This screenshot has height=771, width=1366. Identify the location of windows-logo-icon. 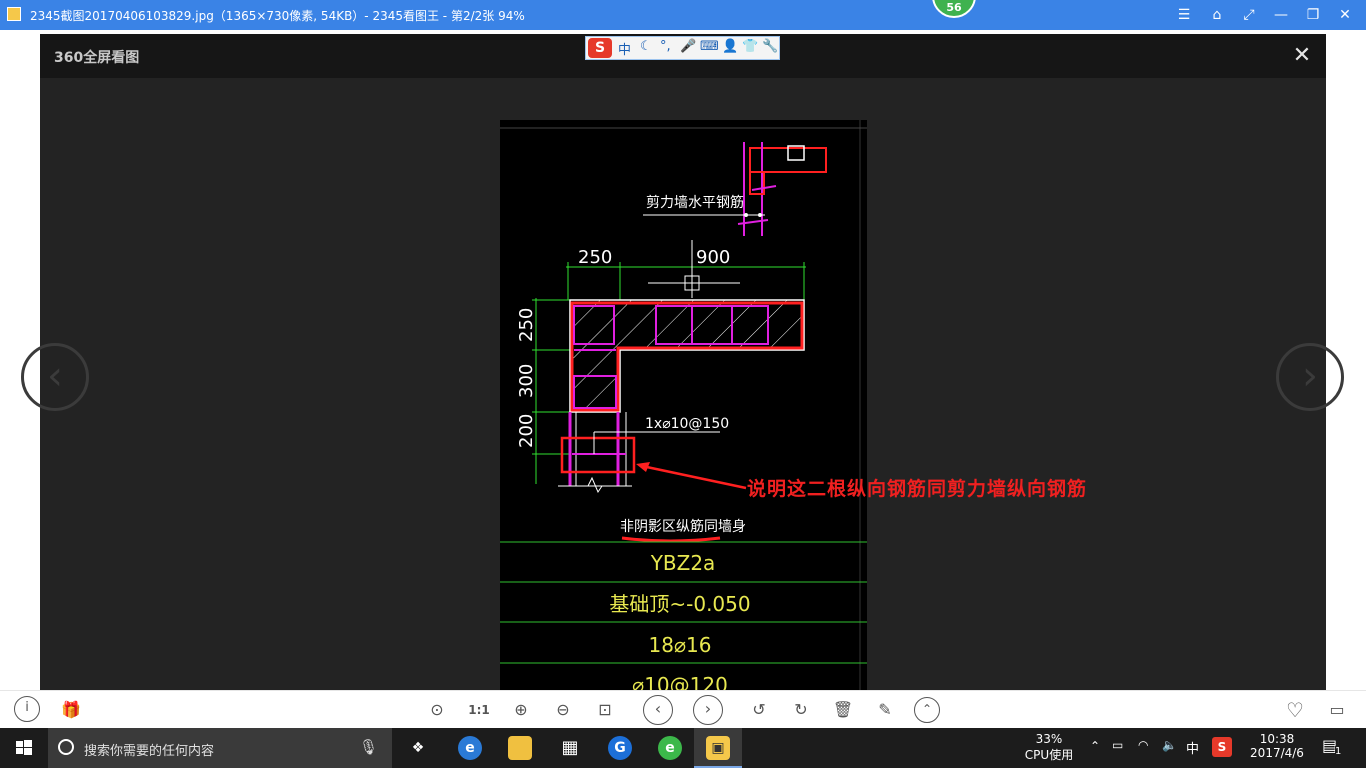
(24, 747).